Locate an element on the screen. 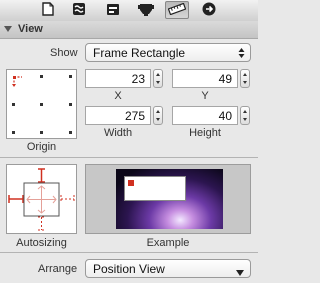 The height and width of the screenshot is (283, 320). arrange-popup-value: Position View is located at coordinates (129, 269).